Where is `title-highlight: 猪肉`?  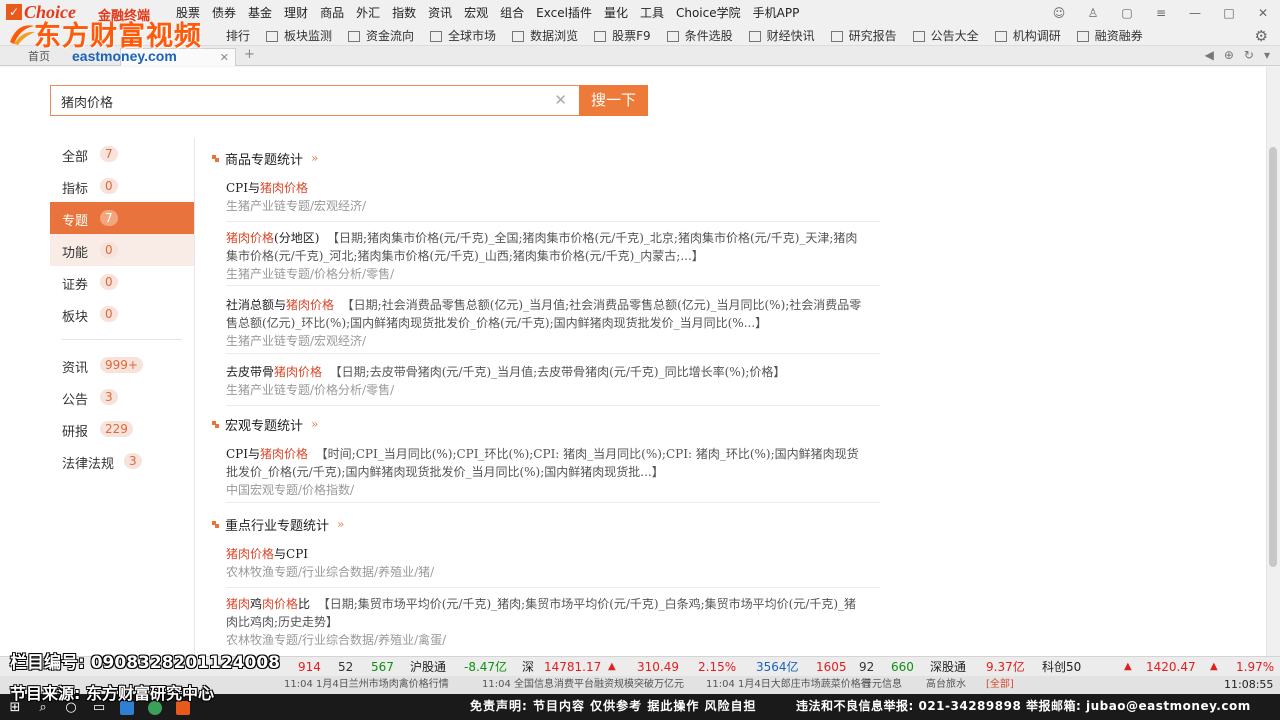 title-highlight: 猪肉 is located at coordinates (238, 604).